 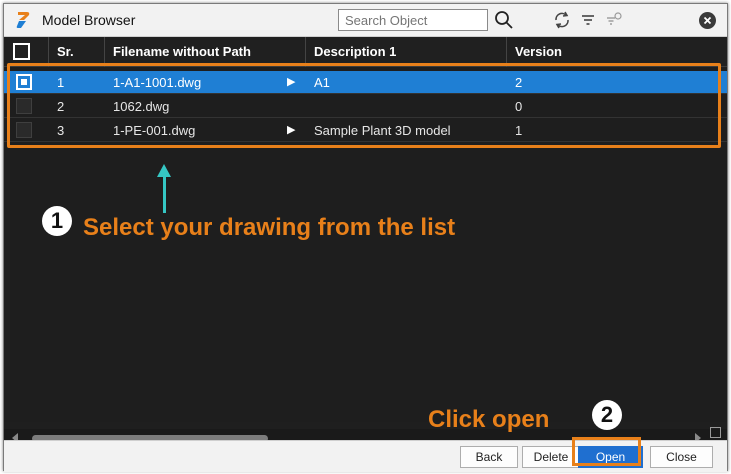 I want to click on footer-bar: Back Delete Open Close, so click(x=365, y=456).